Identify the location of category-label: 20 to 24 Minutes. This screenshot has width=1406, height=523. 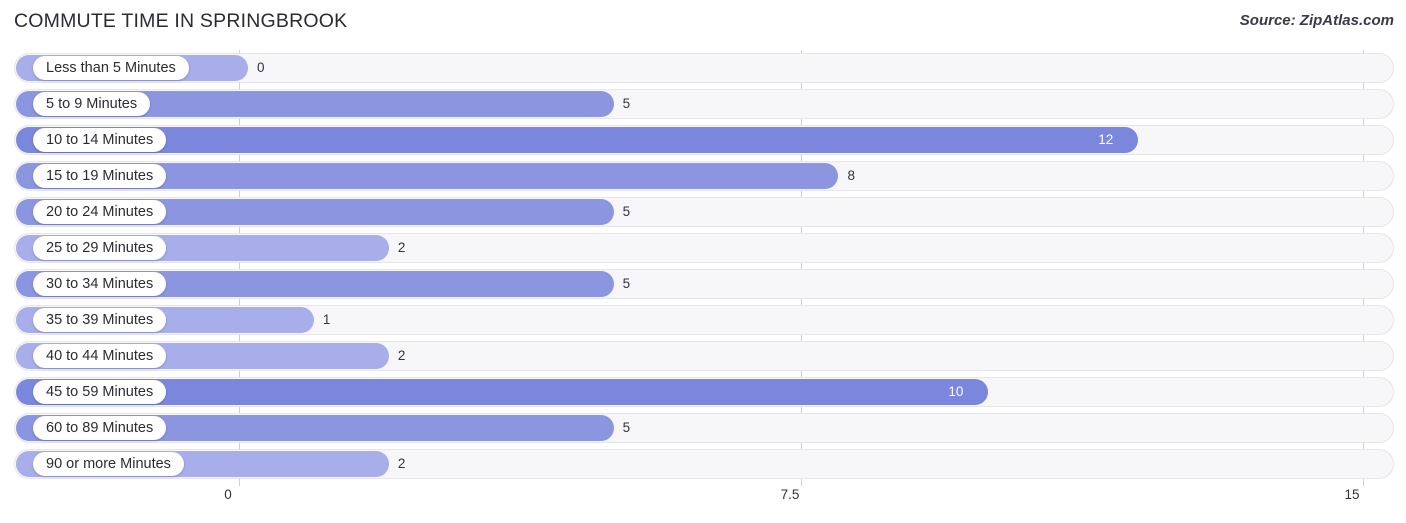
(100, 212).